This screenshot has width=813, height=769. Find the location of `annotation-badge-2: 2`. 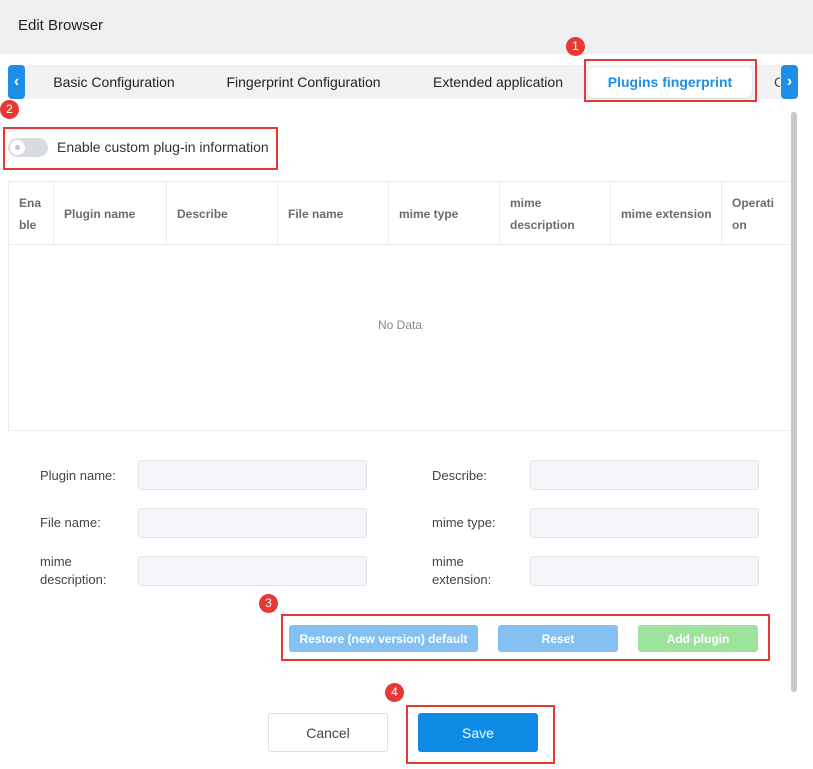

annotation-badge-2: 2 is located at coordinates (9, 109).